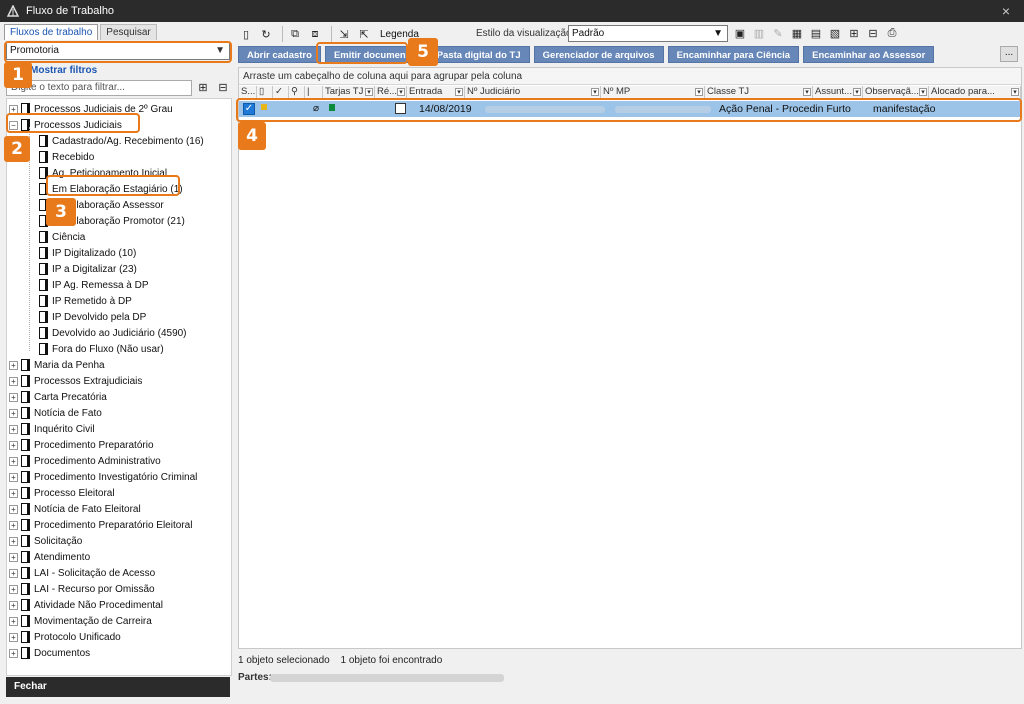 This screenshot has width=1024, height=704. I want to click on col-num-mp: Nº MP ▾, so click(653, 92).